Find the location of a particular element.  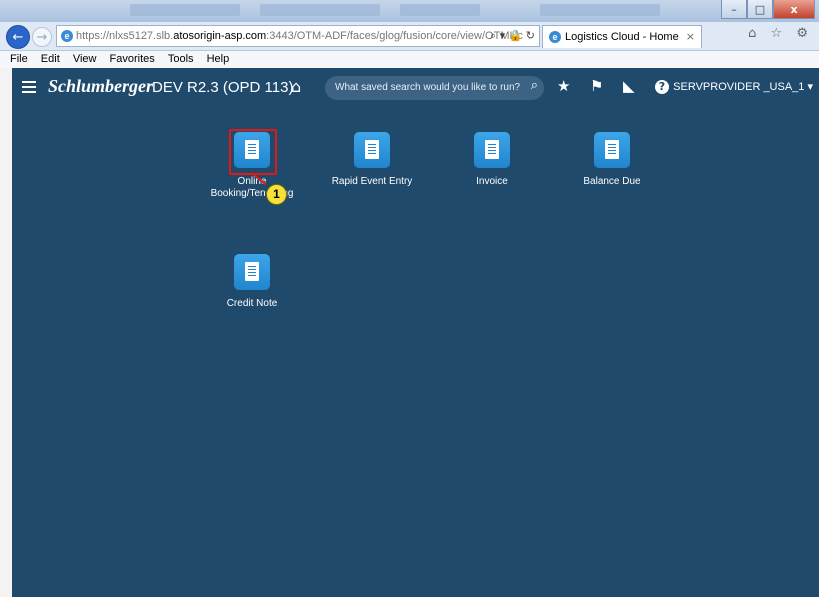

forward-button: → is located at coordinates (42, 37).